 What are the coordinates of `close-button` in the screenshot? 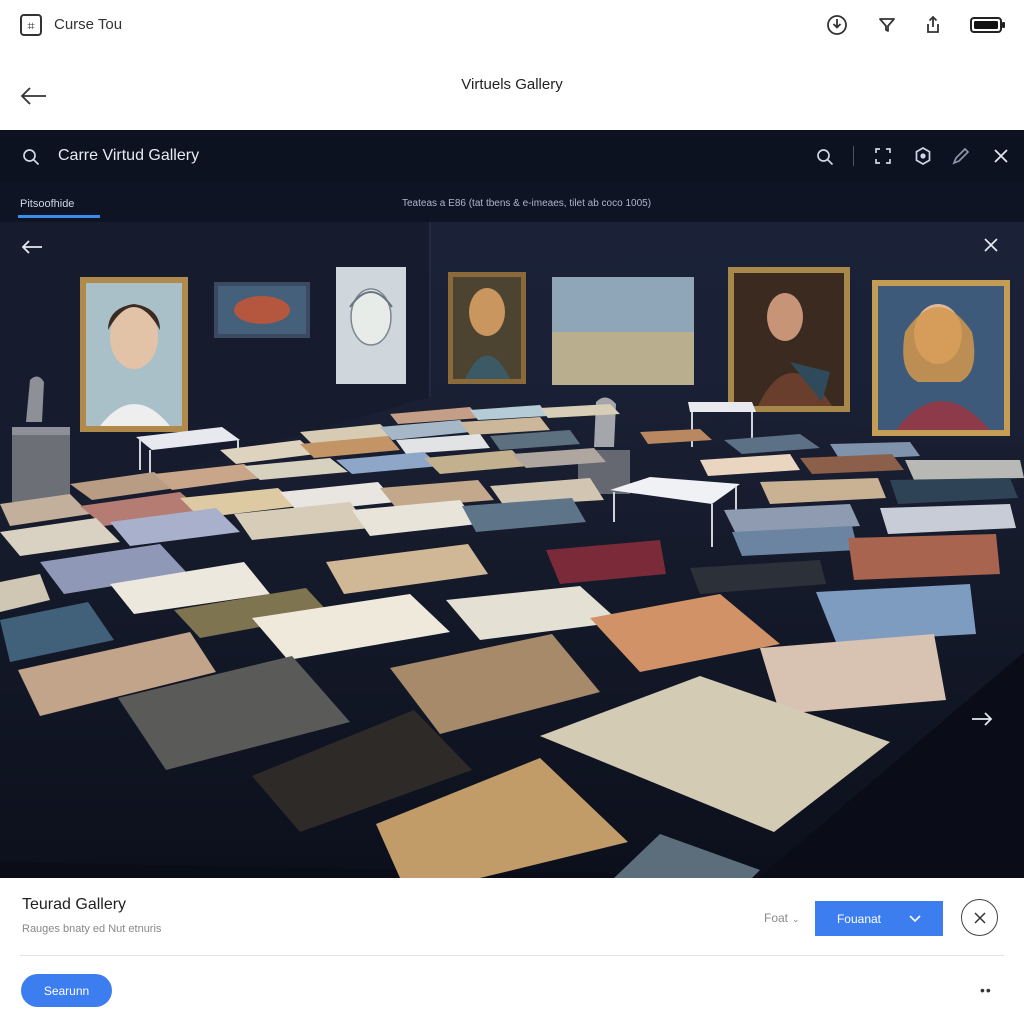 It's located at (979, 917).